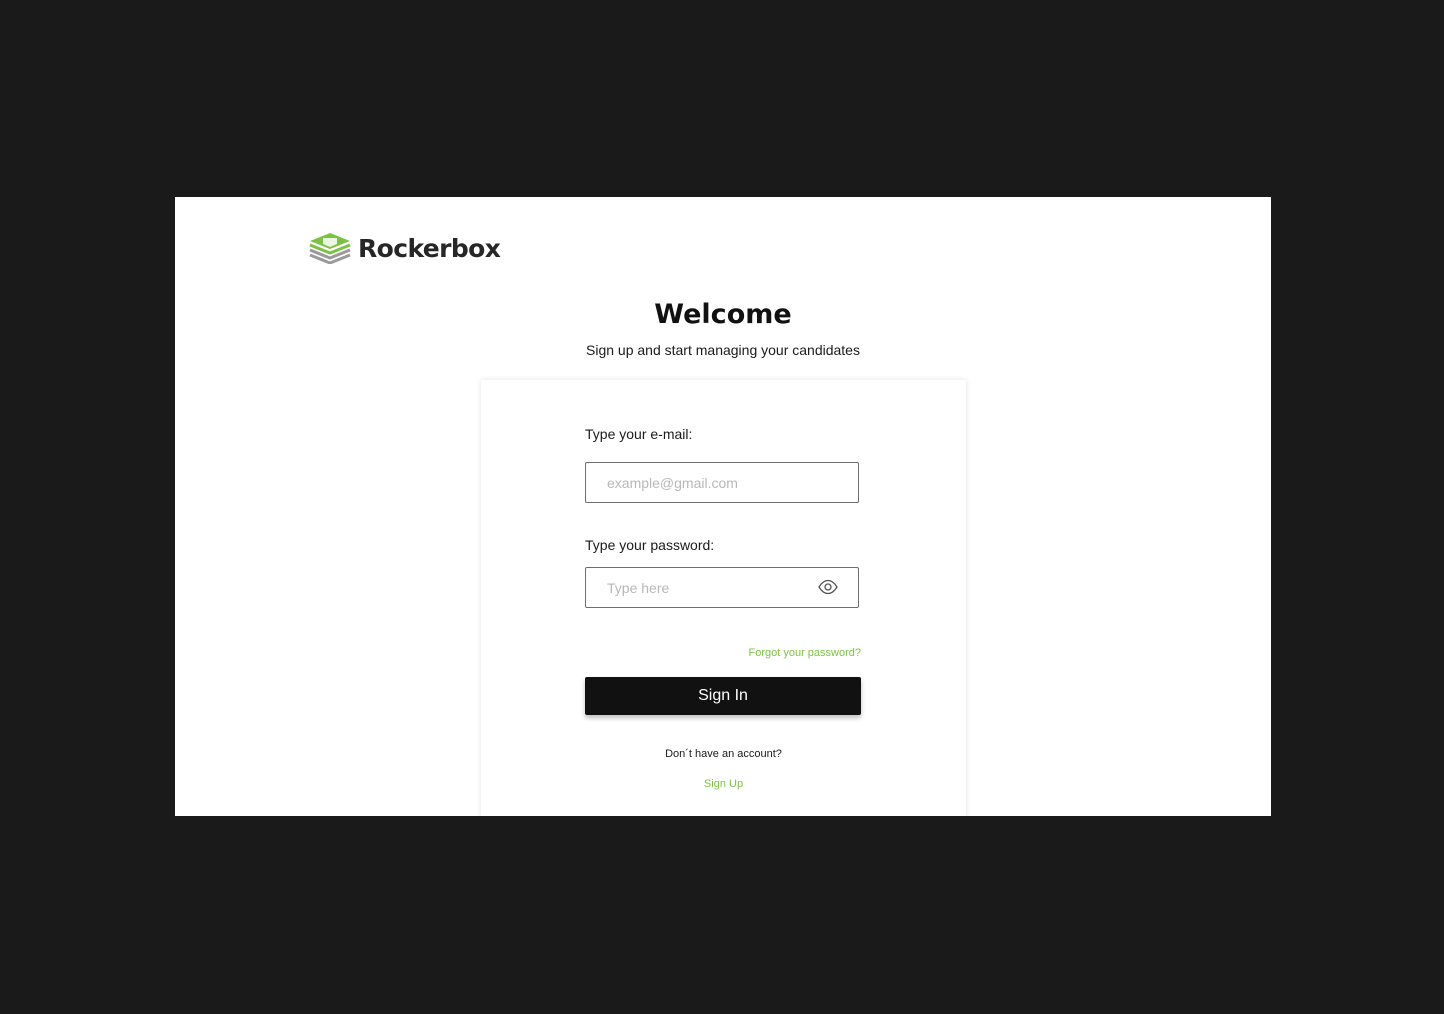 The height and width of the screenshot is (1014, 1444). I want to click on password-label: Type your password:, so click(650, 545).